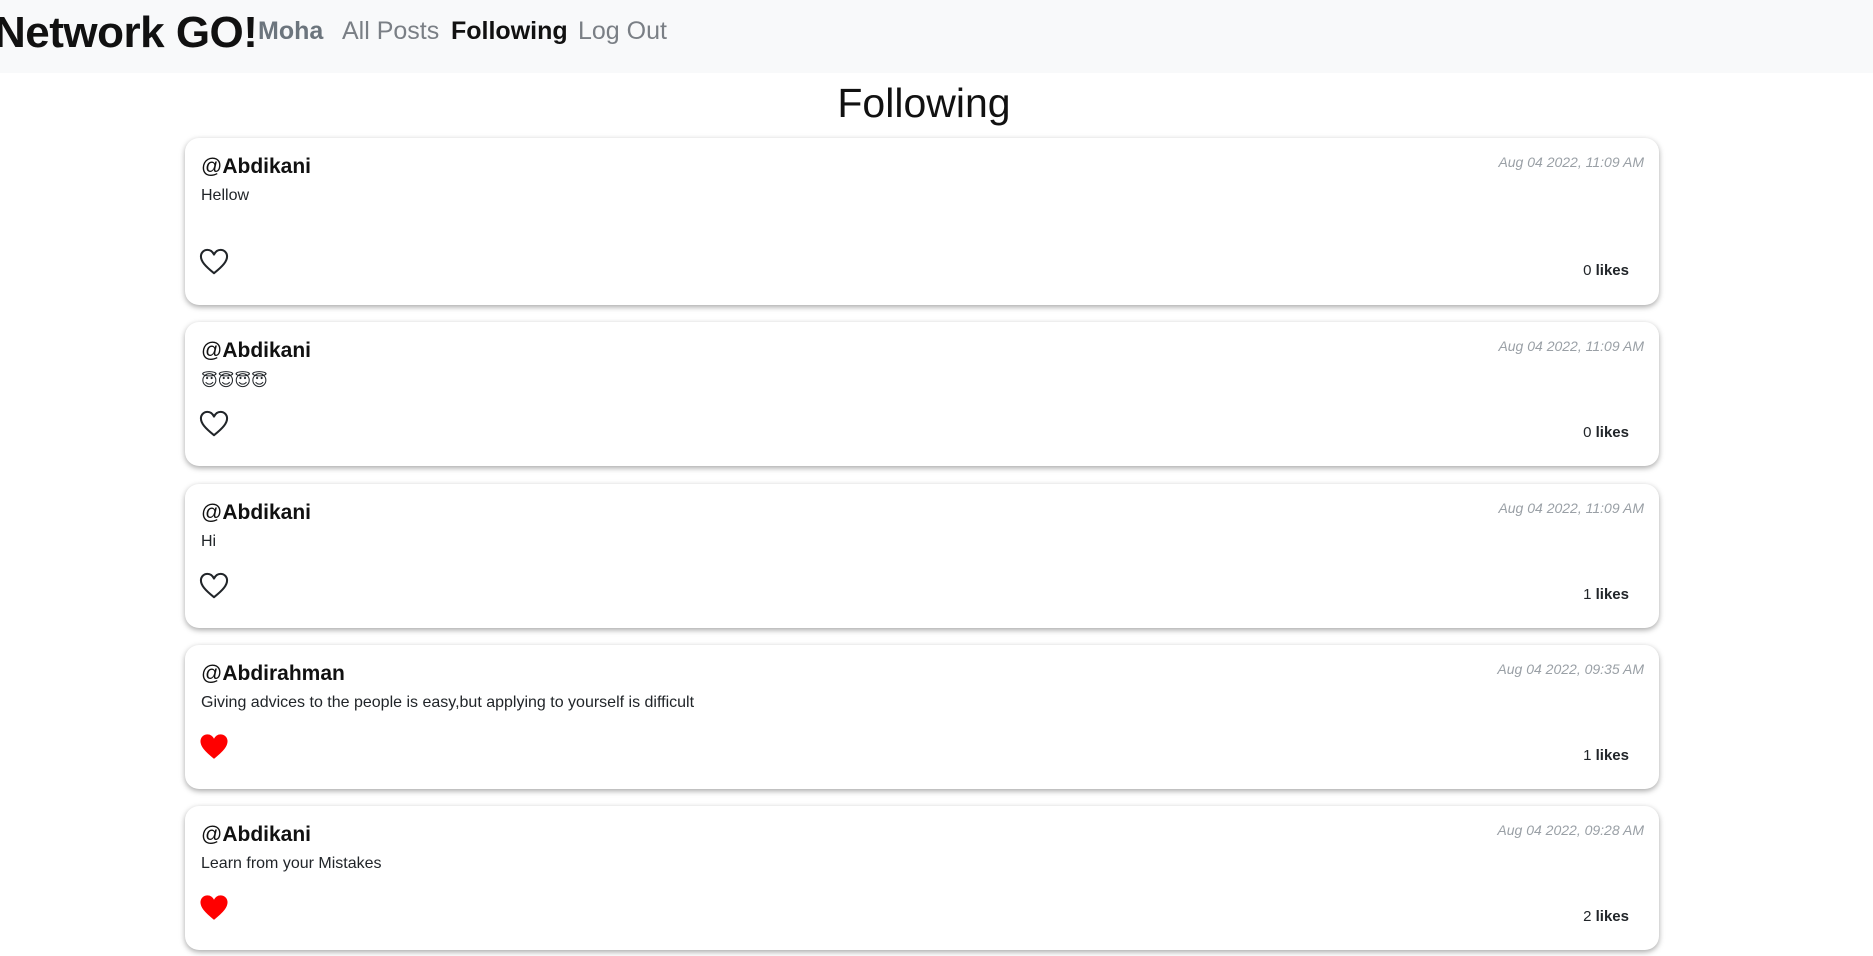 The image size is (1873, 956). Describe the element at coordinates (290, 31) in the screenshot. I see `nav-user-profile: Moha` at that location.